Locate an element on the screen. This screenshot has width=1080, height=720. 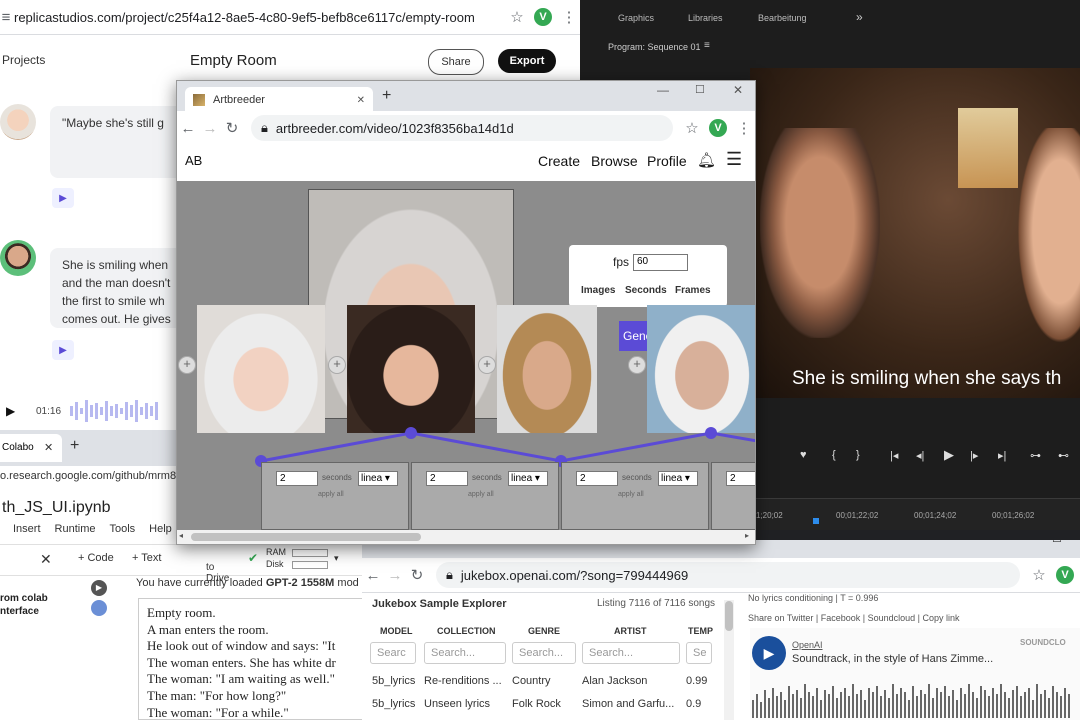
filter-temp-input: Se is located at coordinates (699, 653).